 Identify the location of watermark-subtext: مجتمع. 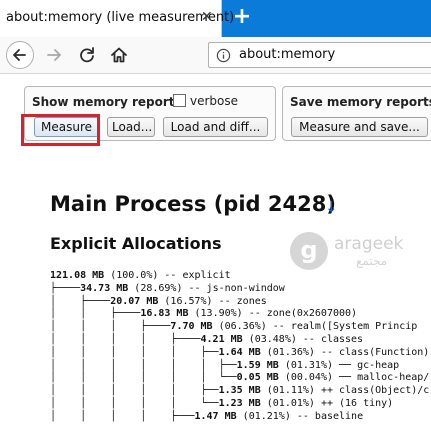
(372, 261).